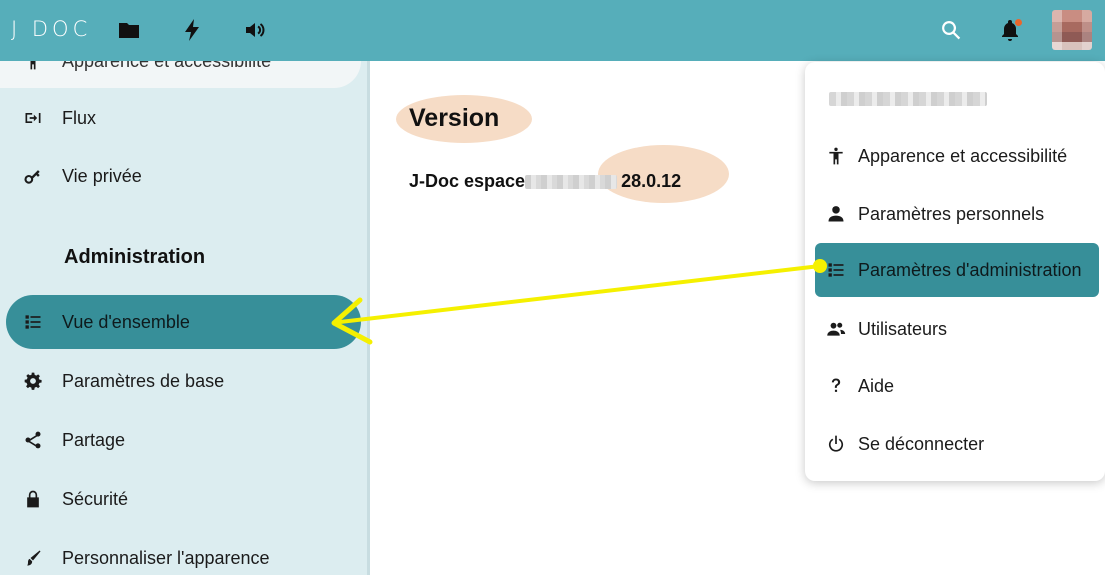 Image resolution: width=1105 pixels, height=575 pixels. What do you see at coordinates (836, 214) in the screenshot?
I see `person-icon` at bounding box center [836, 214].